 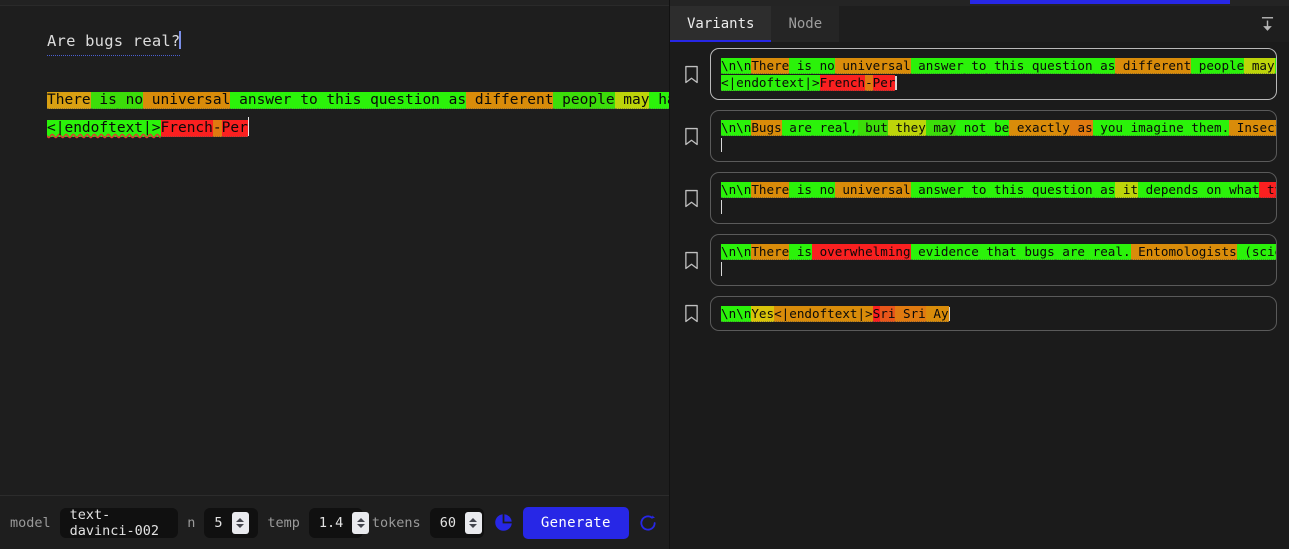 I want to click on token: real., so click(x=1108, y=252).